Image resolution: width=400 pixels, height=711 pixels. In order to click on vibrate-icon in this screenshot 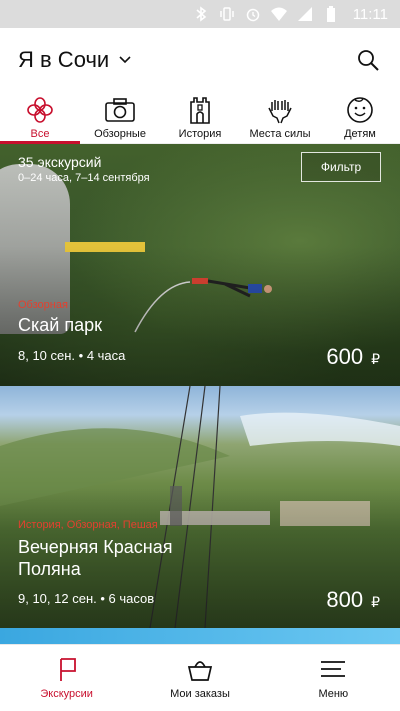, I will do `click(227, 14)`.